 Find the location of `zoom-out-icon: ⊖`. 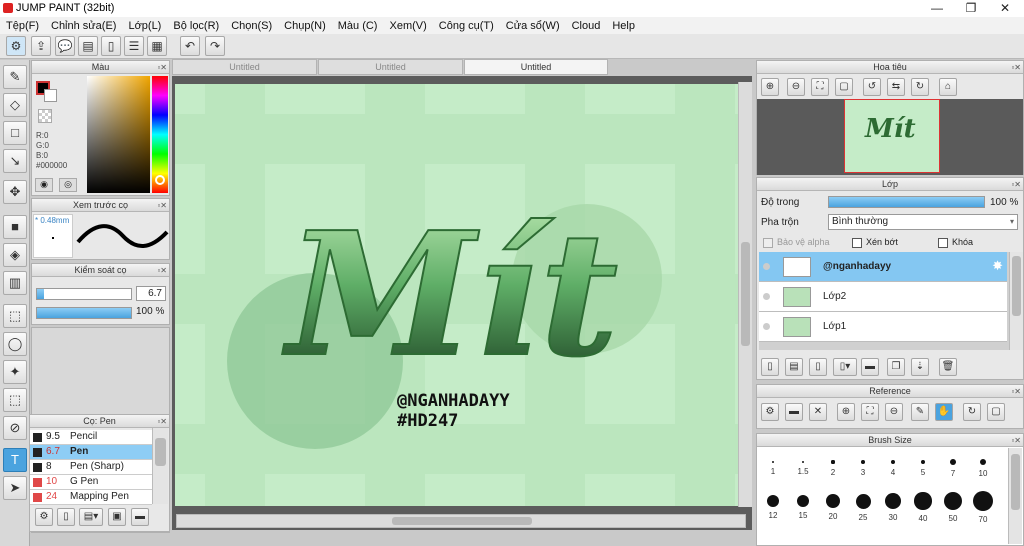

zoom-out-icon: ⊖ is located at coordinates (796, 87).